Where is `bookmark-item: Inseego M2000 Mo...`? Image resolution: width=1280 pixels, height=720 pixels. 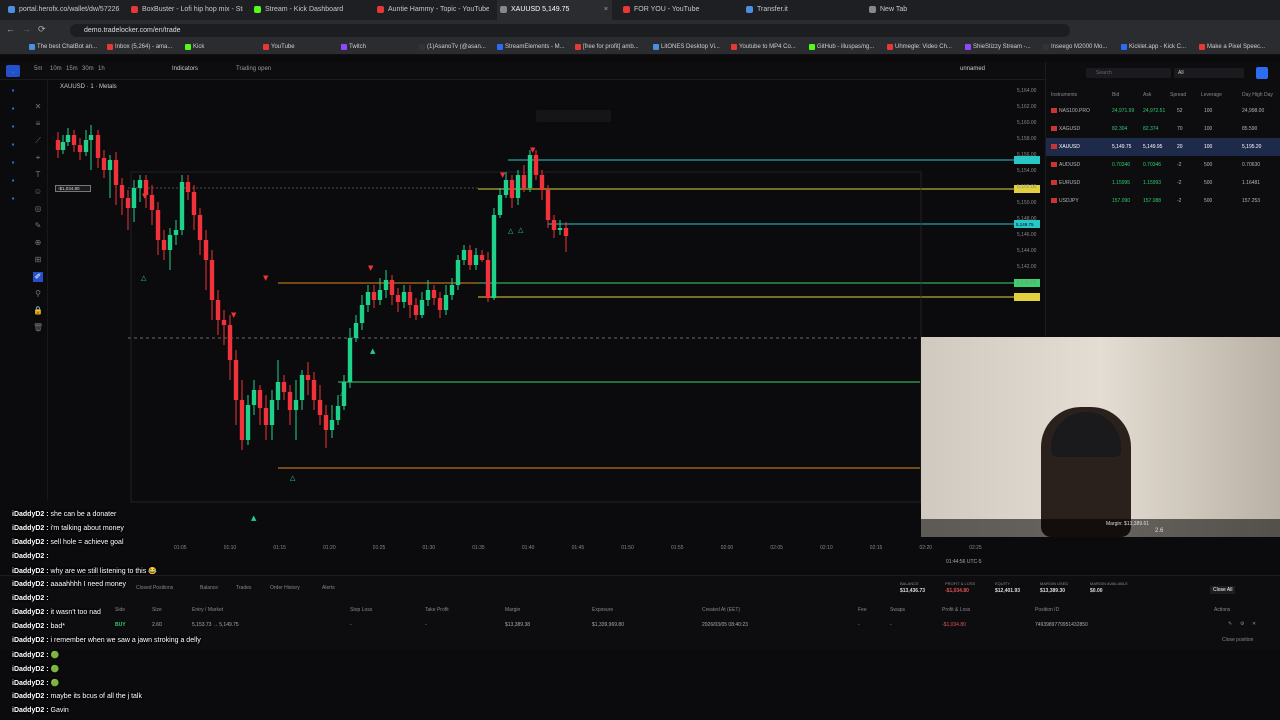 bookmark-item: Inseego M2000 Mo... is located at coordinates (1083, 47).